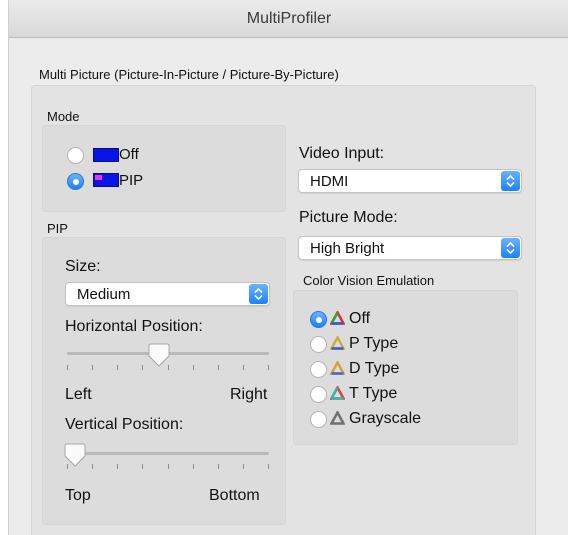 This screenshot has height=535, width=568. What do you see at coordinates (75, 181) in the screenshot?
I see `mode-pip-radio` at bounding box center [75, 181].